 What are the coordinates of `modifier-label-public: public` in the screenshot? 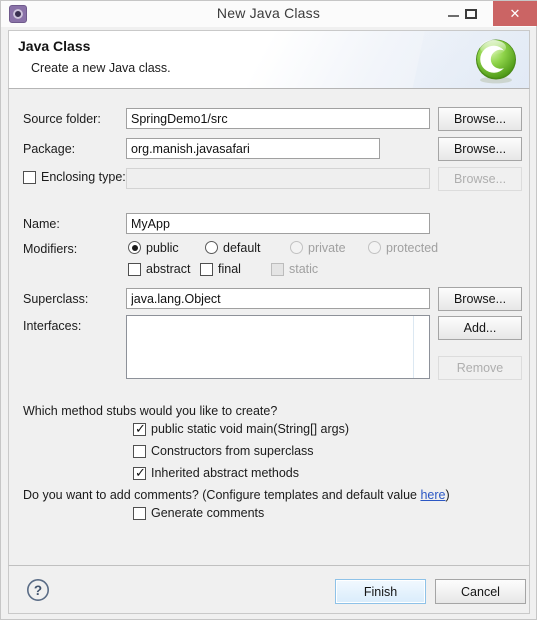 It's located at (162, 248).